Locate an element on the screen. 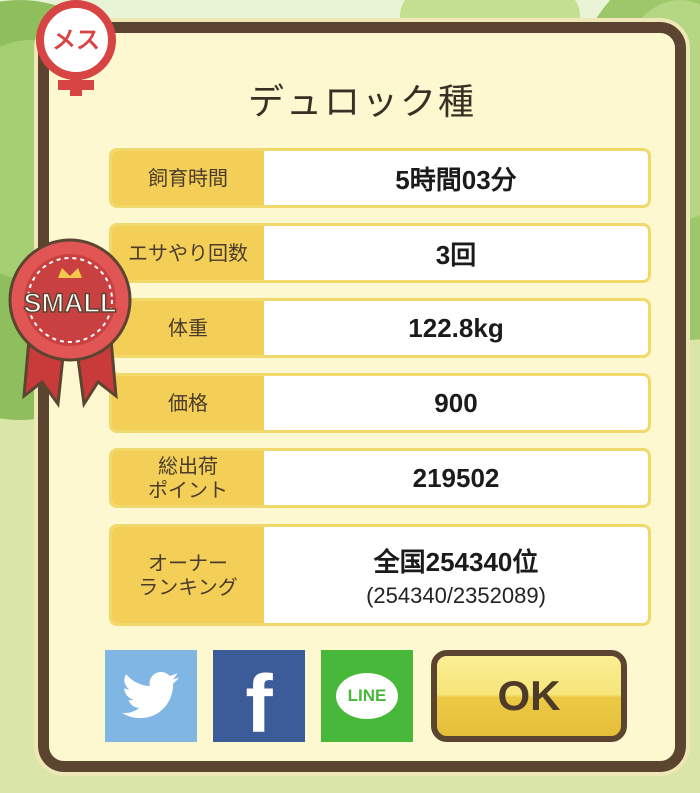  row-feed-count: エサやり回数 3回 is located at coordinates (380, 253).